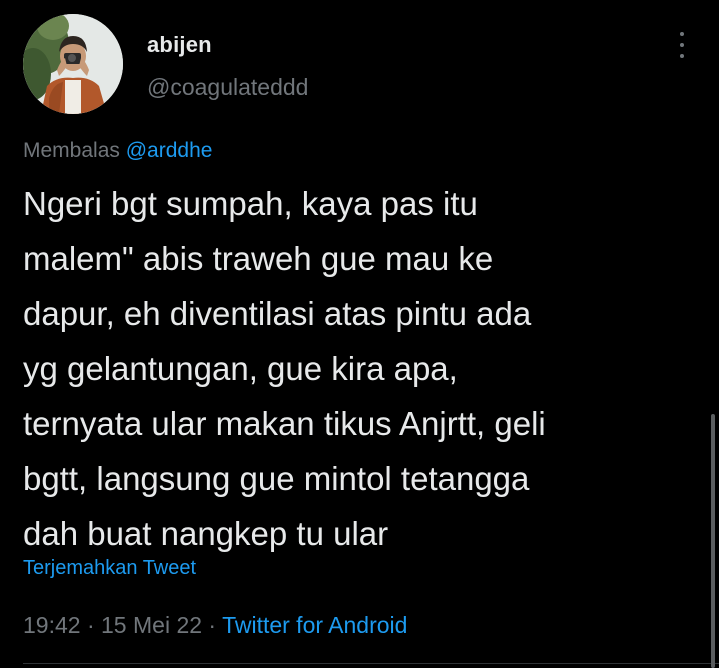  What do you see at coordinates (52, 625) in the screenshot?
I see `tweet-time: 19:42` at bounding box center [52, 625].